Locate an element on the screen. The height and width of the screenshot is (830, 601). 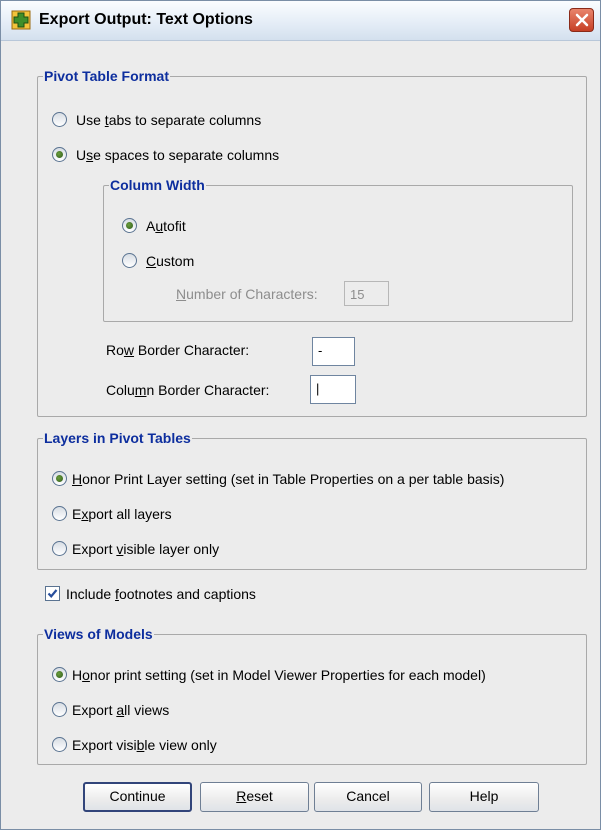
number-of-characters-label: Number of Characters: is located at coordinates (247, 294).